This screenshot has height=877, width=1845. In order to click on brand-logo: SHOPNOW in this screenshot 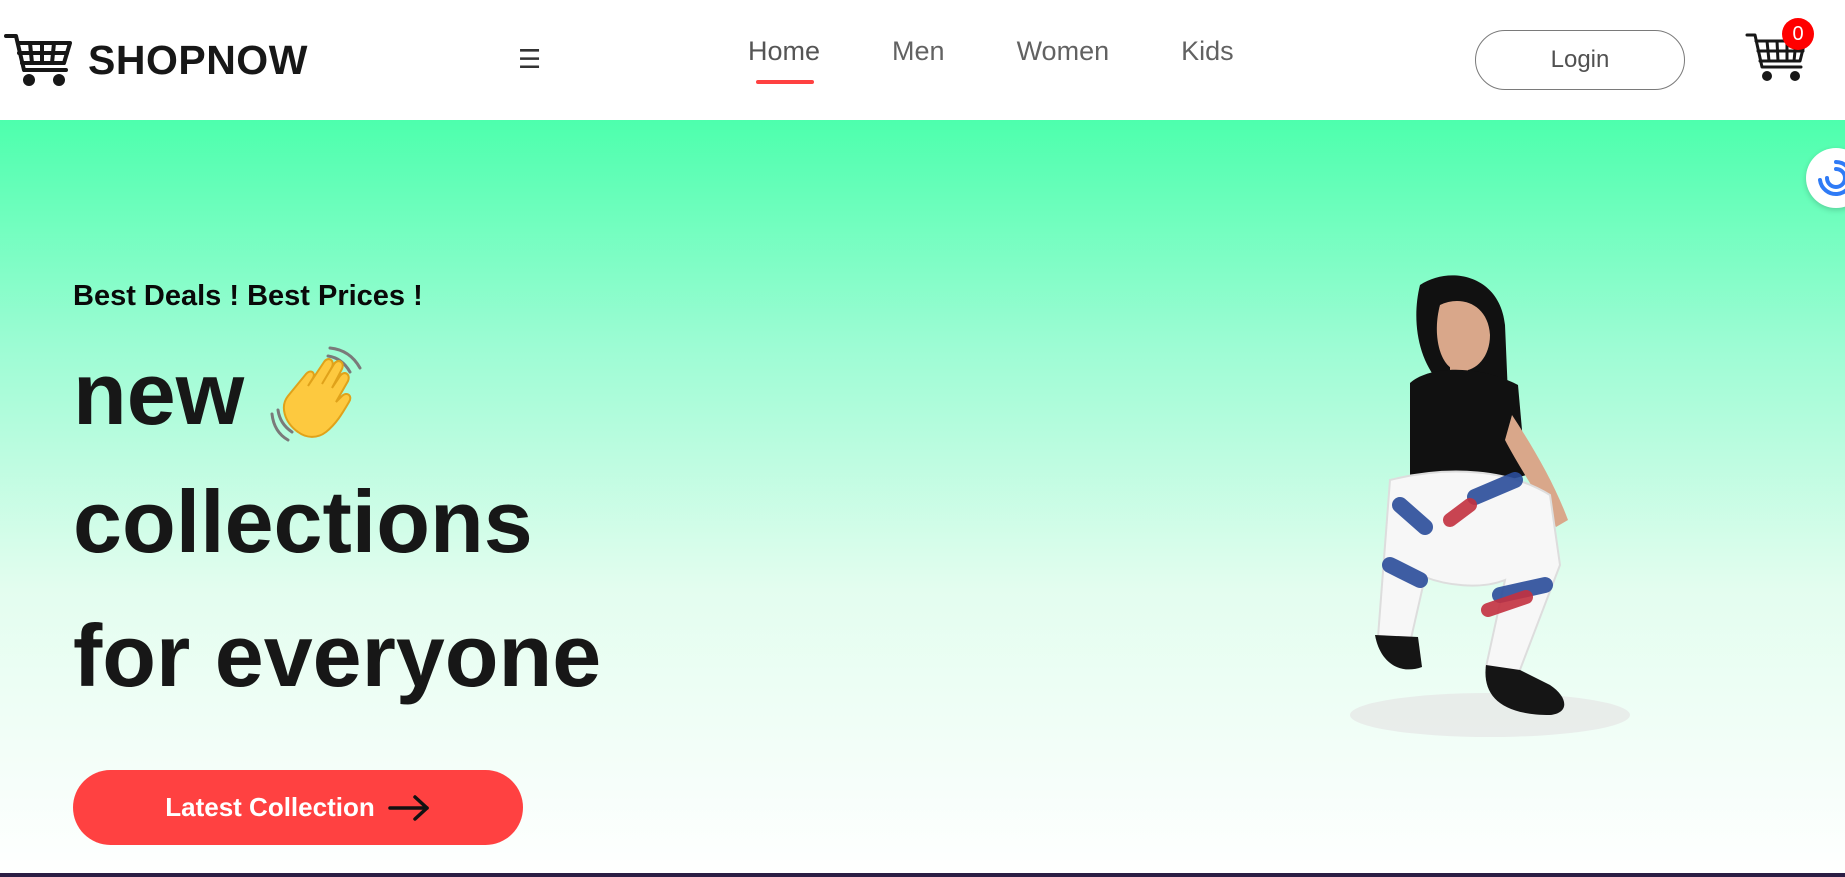, I will do `click(156, 60)`.